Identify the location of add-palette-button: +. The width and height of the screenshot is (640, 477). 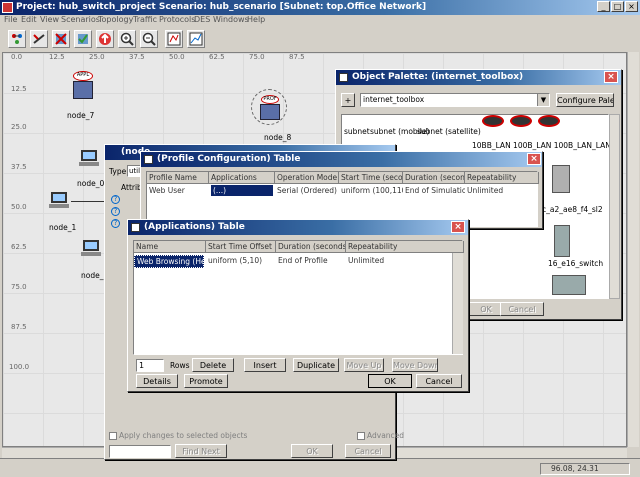
(348, 100).